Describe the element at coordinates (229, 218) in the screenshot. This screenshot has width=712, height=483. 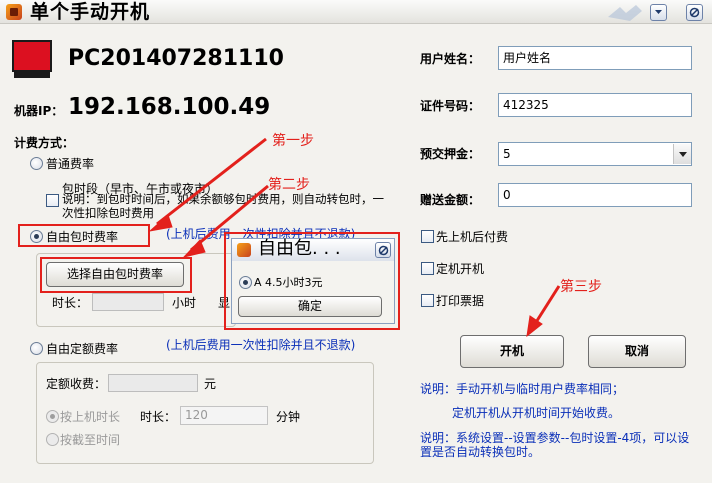
I see `step2-arrow` at that location.